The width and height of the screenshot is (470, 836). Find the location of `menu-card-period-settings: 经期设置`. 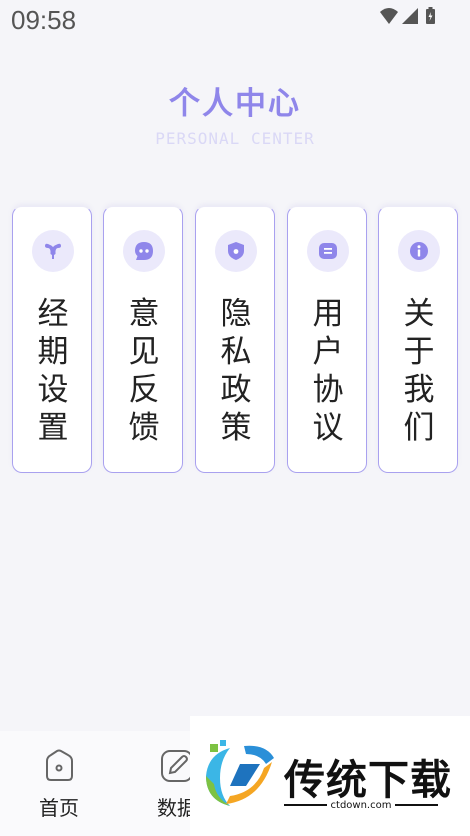

menu-card-period-settings: 经期设置 is located at coordinates (52, 339).